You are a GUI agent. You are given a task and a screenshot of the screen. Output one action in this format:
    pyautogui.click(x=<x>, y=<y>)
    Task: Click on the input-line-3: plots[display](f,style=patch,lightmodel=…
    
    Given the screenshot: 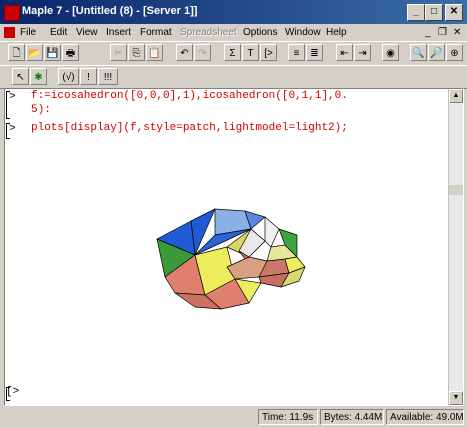 What is the action you would take?
    pyautogui.click(x=189, y=128)
    